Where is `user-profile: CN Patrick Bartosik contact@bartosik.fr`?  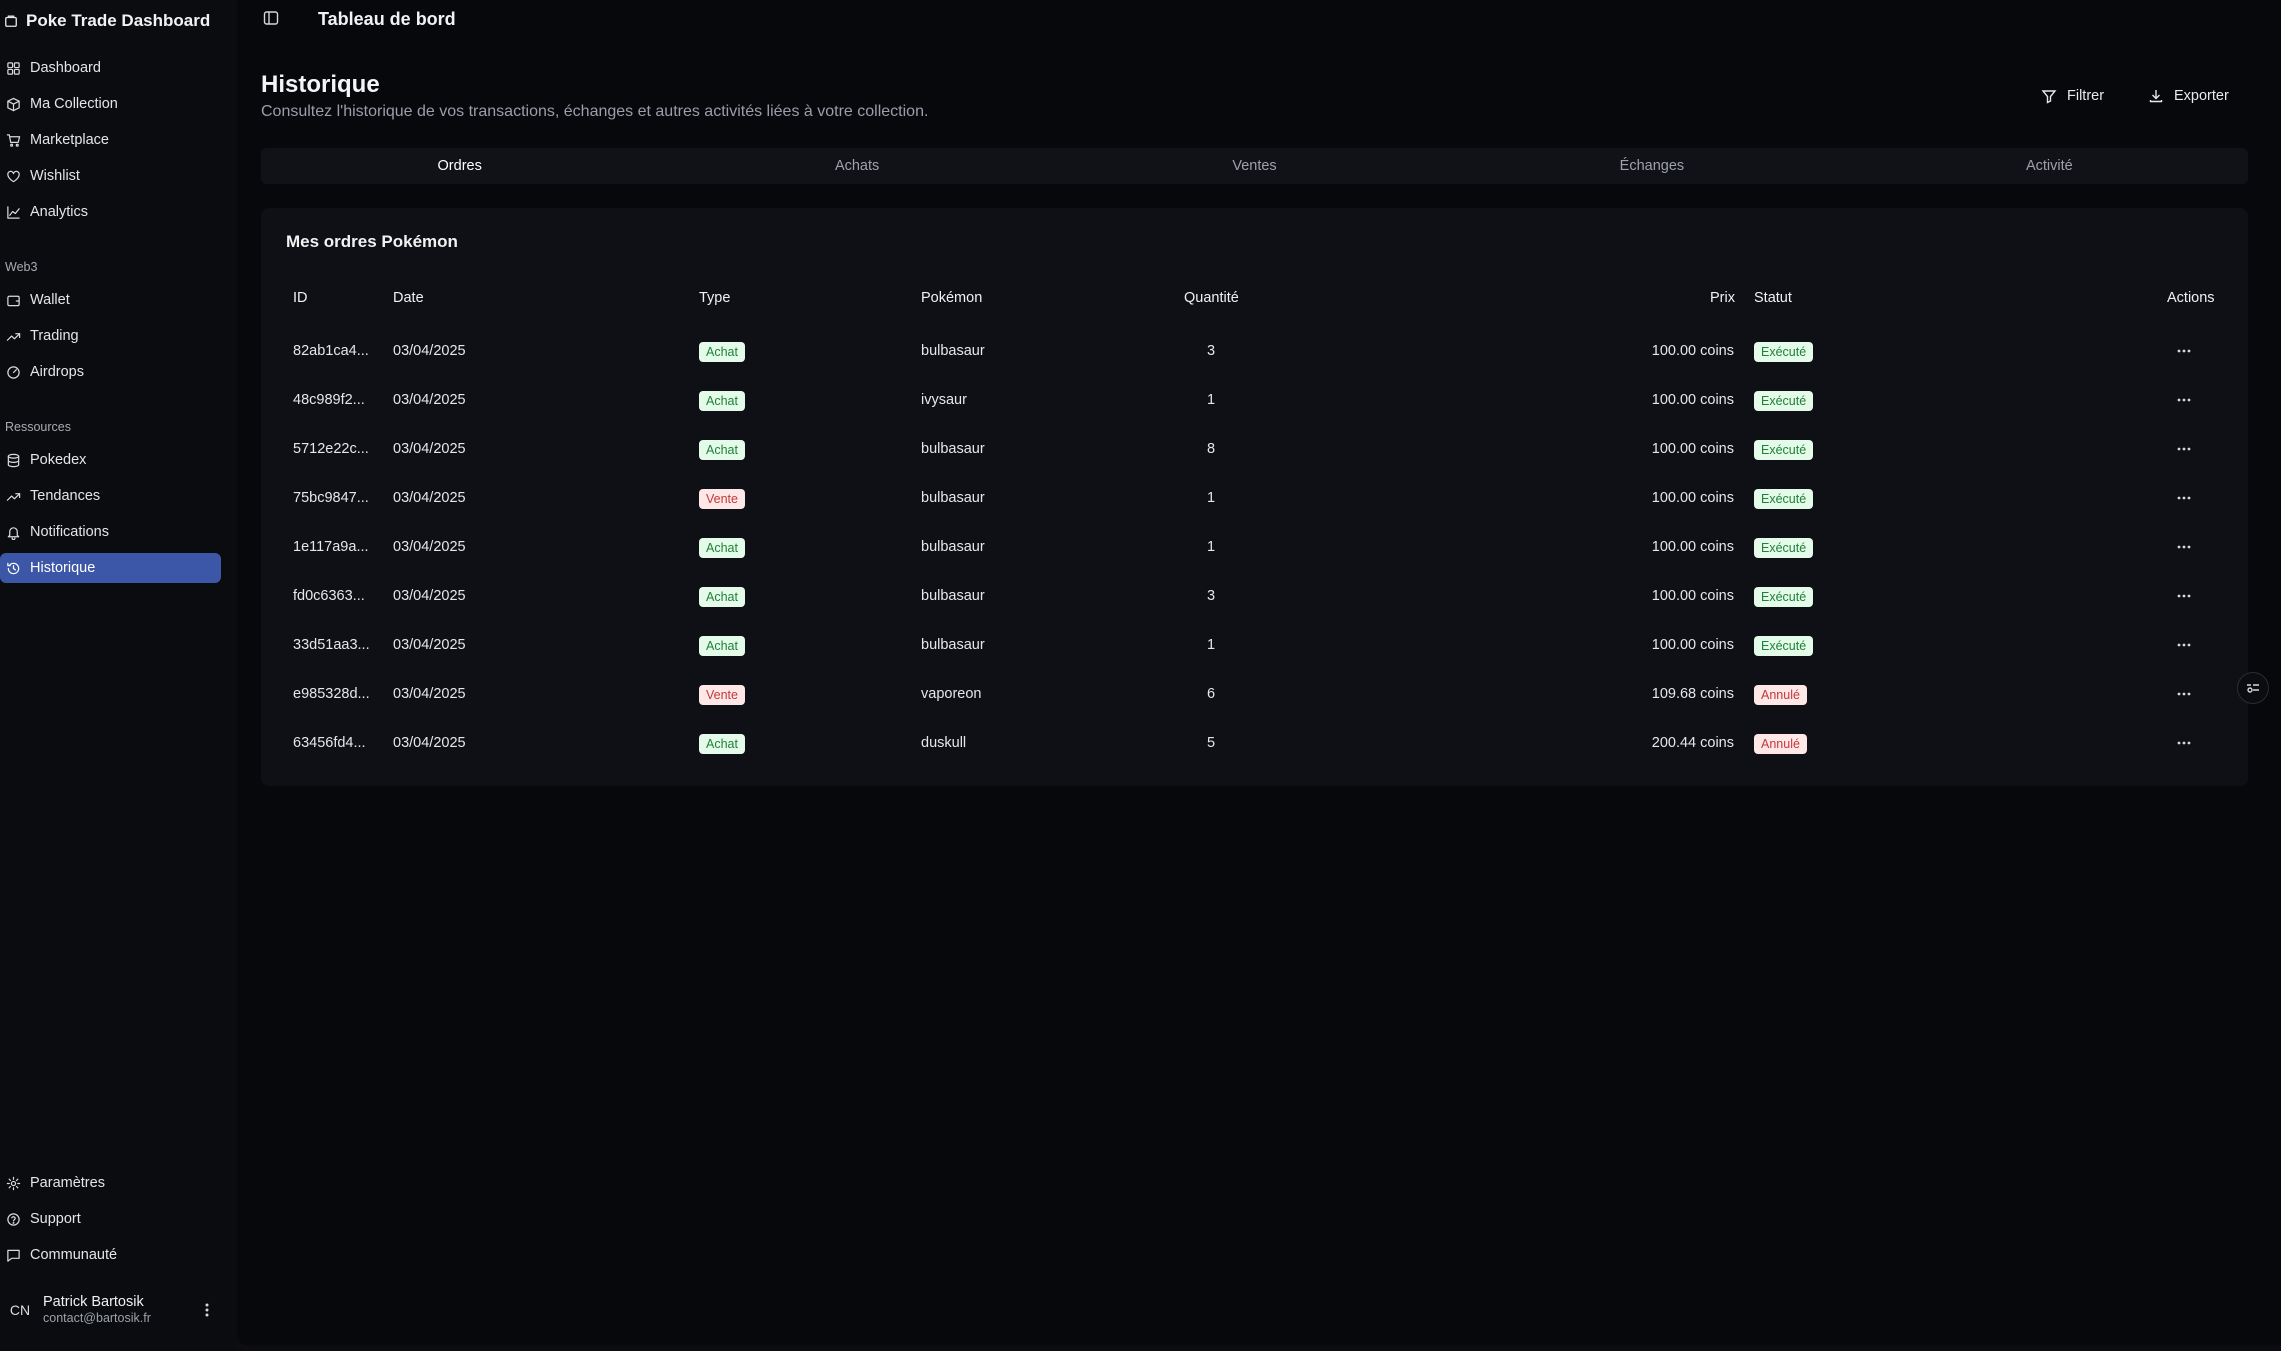
user-profile: CN Patrick Bartosik contact@bartosik.fr is located at coordinates (110, 1310).